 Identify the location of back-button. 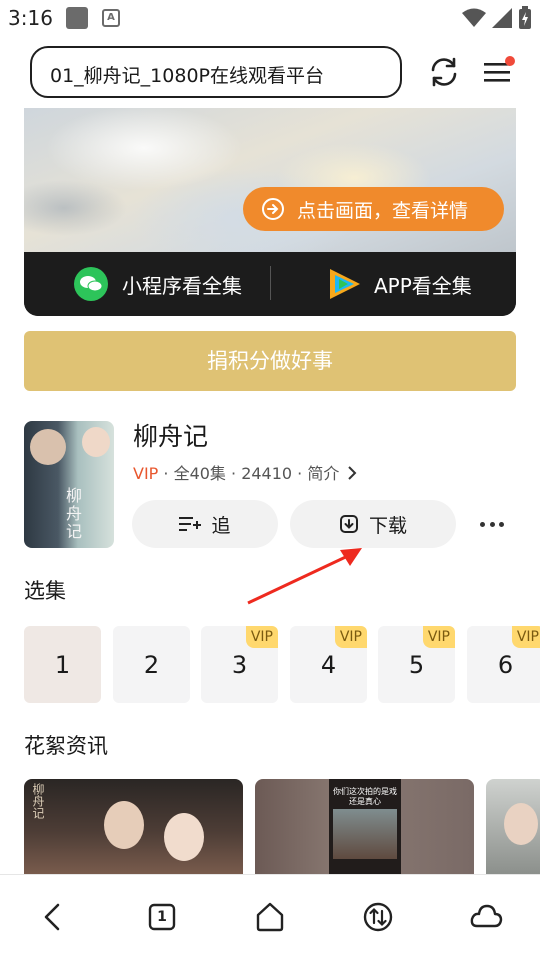
(54, 917).